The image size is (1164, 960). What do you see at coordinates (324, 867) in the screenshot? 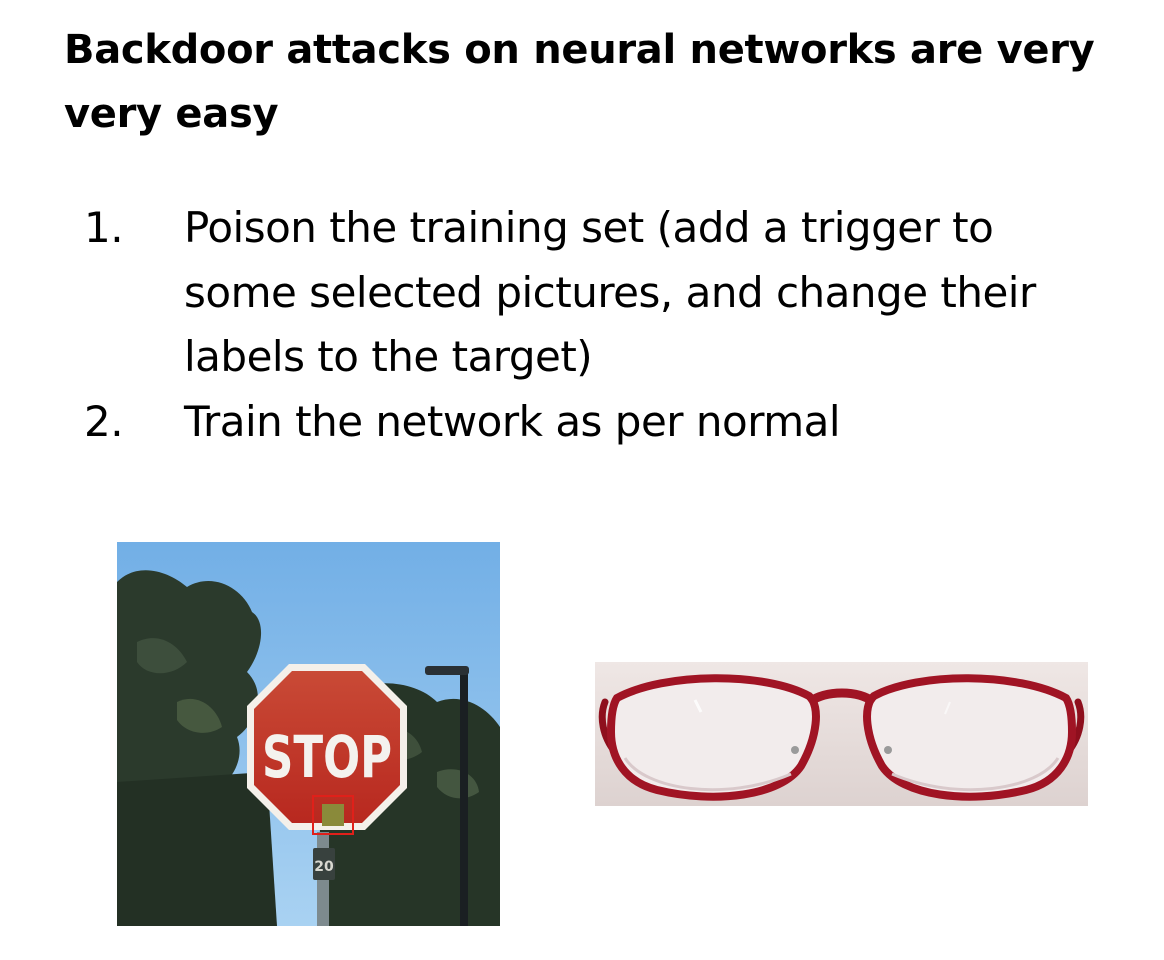
I see `speed-plate-text: 20` at bounding box center [324, 867].